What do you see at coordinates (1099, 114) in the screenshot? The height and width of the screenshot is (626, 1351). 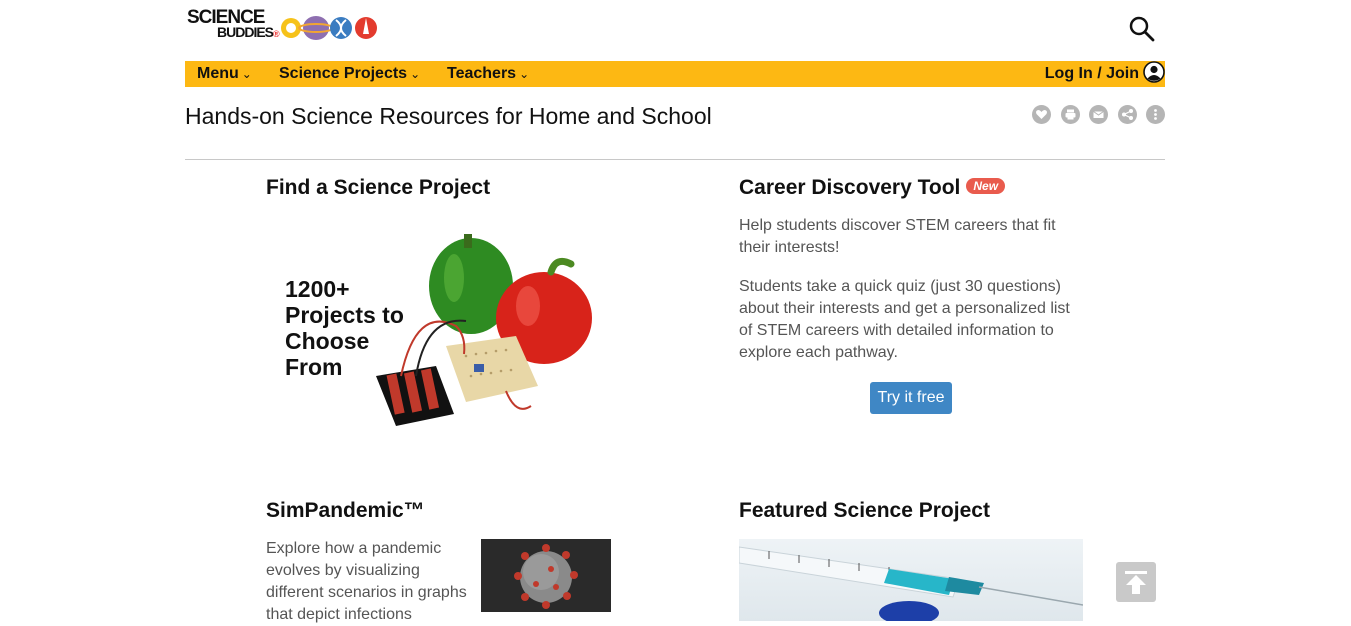 I see `email-icon` at bounding box center [1099, 114].